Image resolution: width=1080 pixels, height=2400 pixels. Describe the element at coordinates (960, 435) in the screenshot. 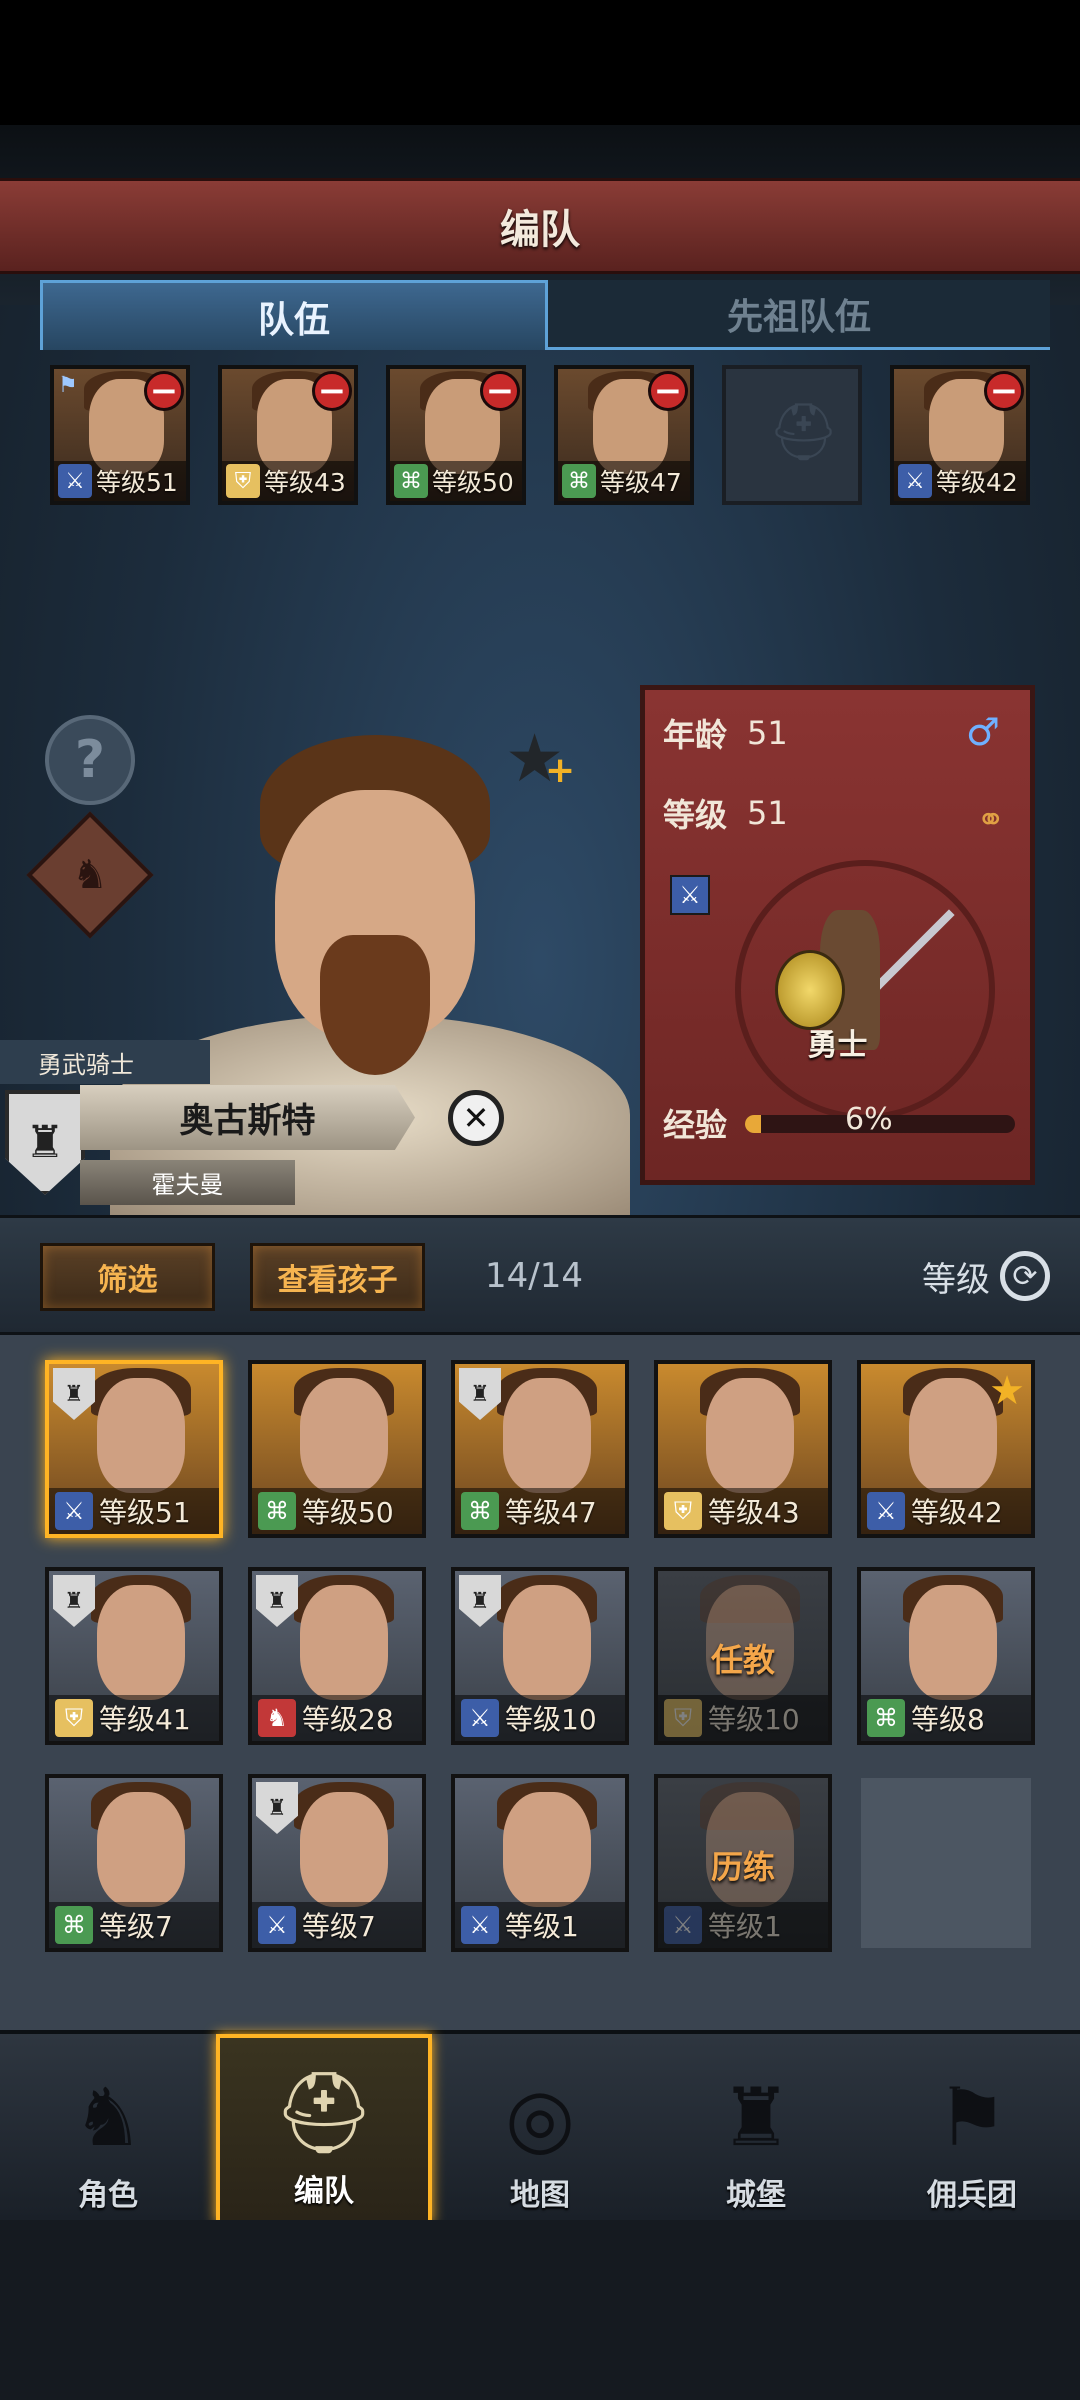

I see `team-slot: − ⚔ 等级42` at that location.